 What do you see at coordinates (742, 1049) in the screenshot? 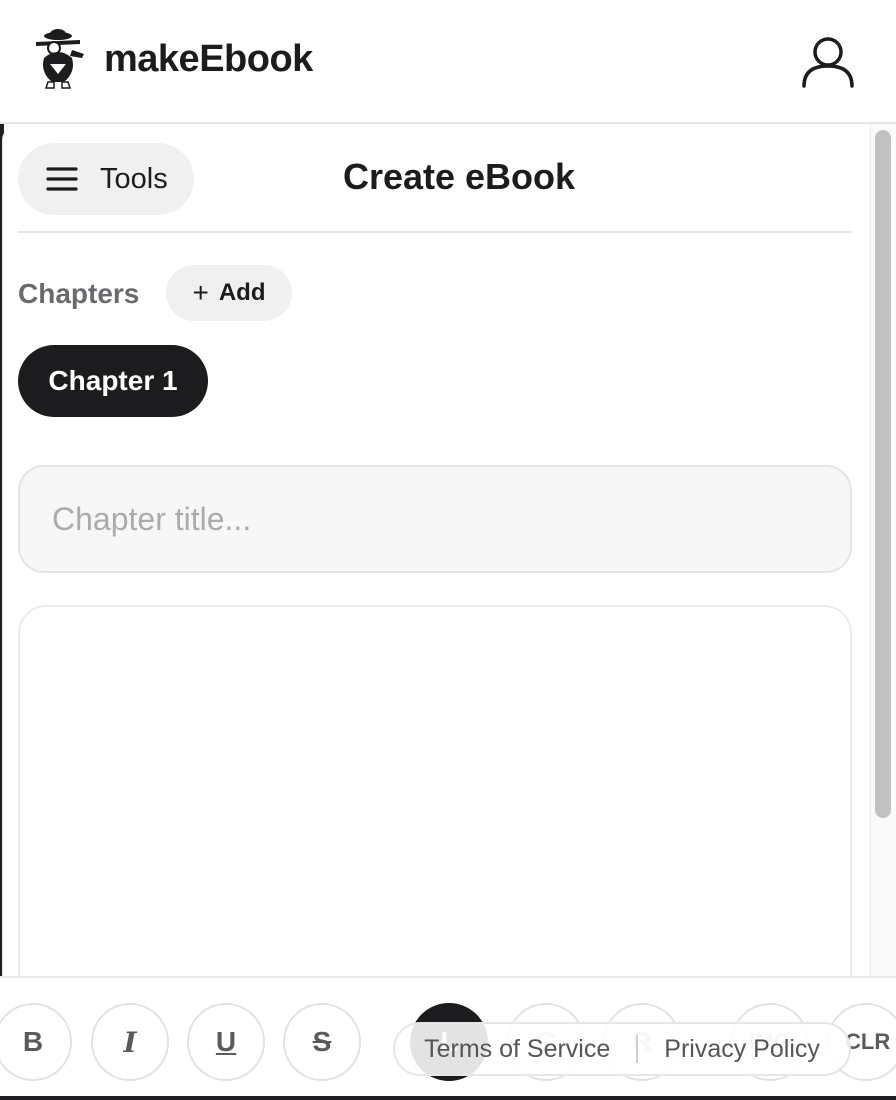
I see `privacy-policy-link: Privacy Policy` at bounding box center [742, 1049].